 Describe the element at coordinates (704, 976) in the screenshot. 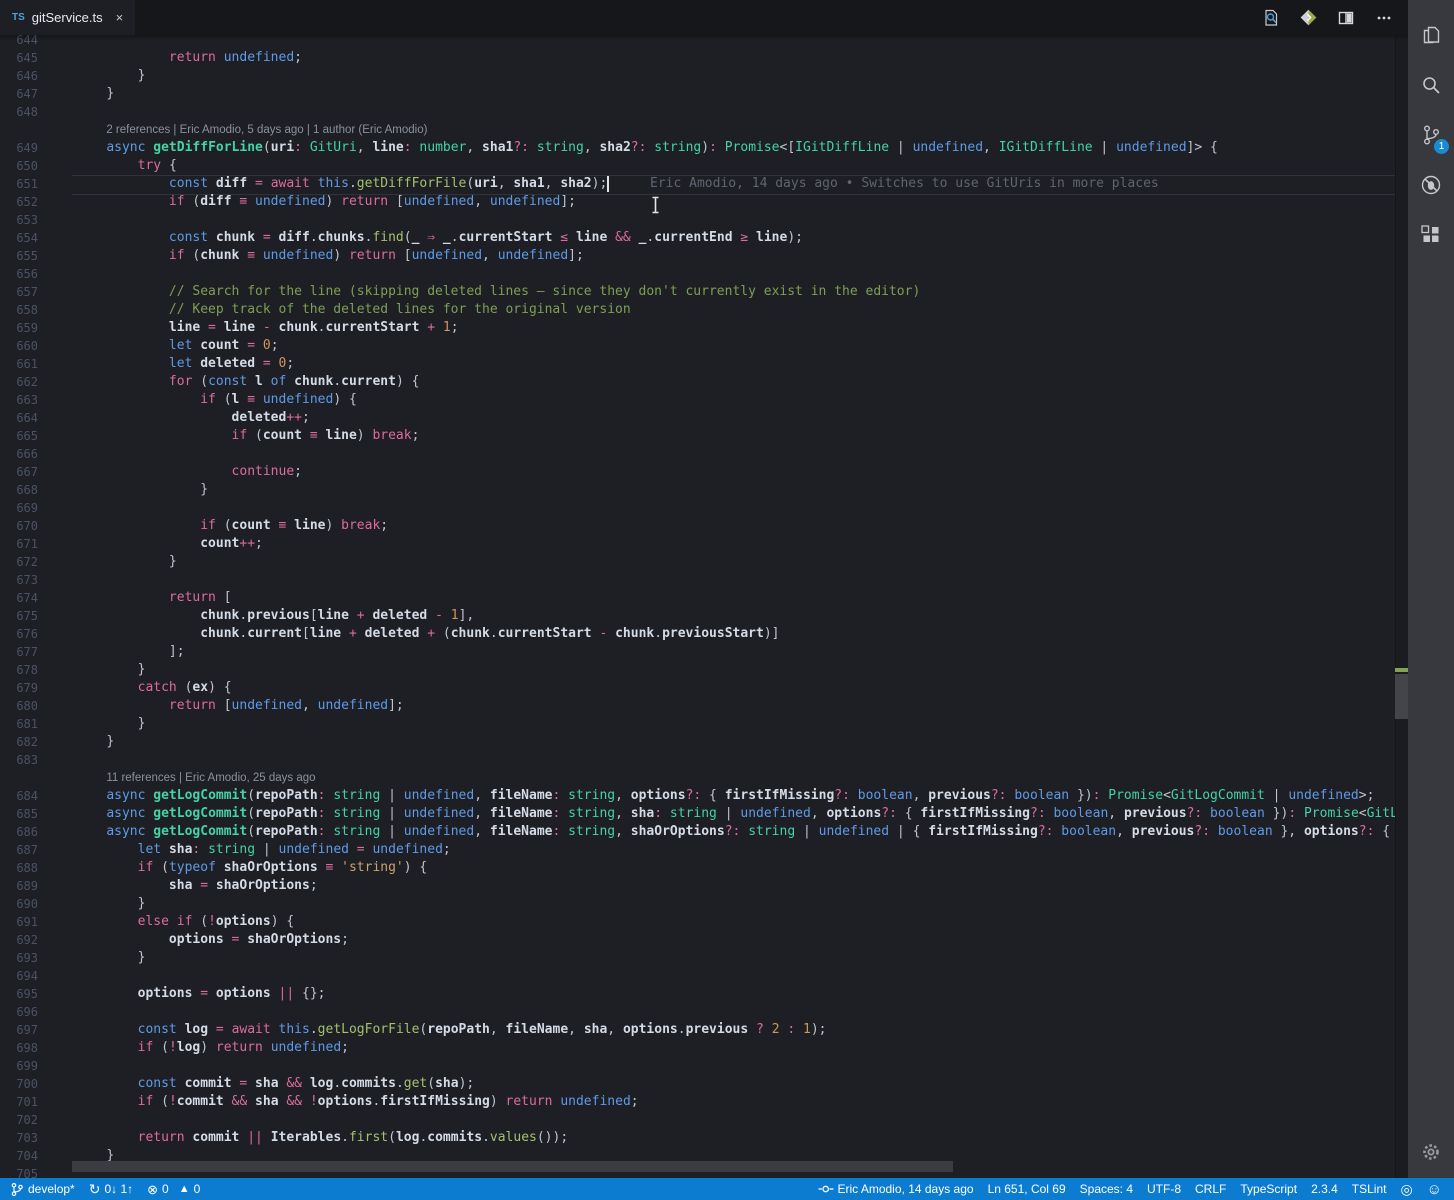

I see `code-line: 694` at that location.